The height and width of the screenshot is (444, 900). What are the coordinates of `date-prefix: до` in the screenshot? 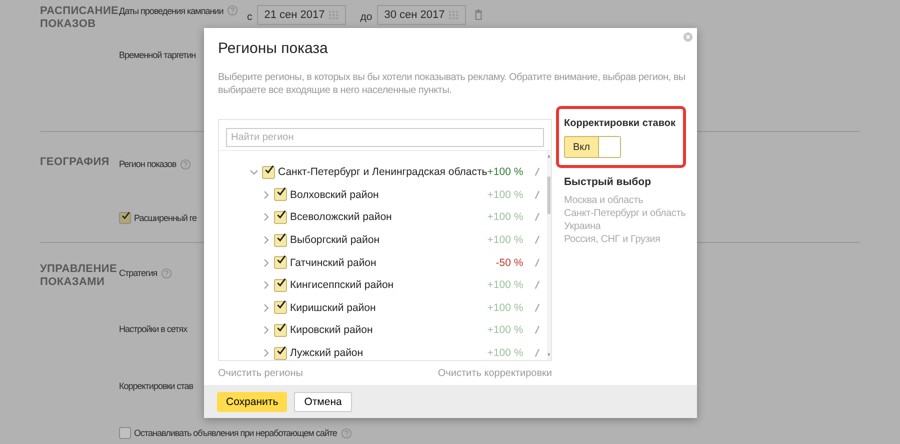 It's located at (366, 17).